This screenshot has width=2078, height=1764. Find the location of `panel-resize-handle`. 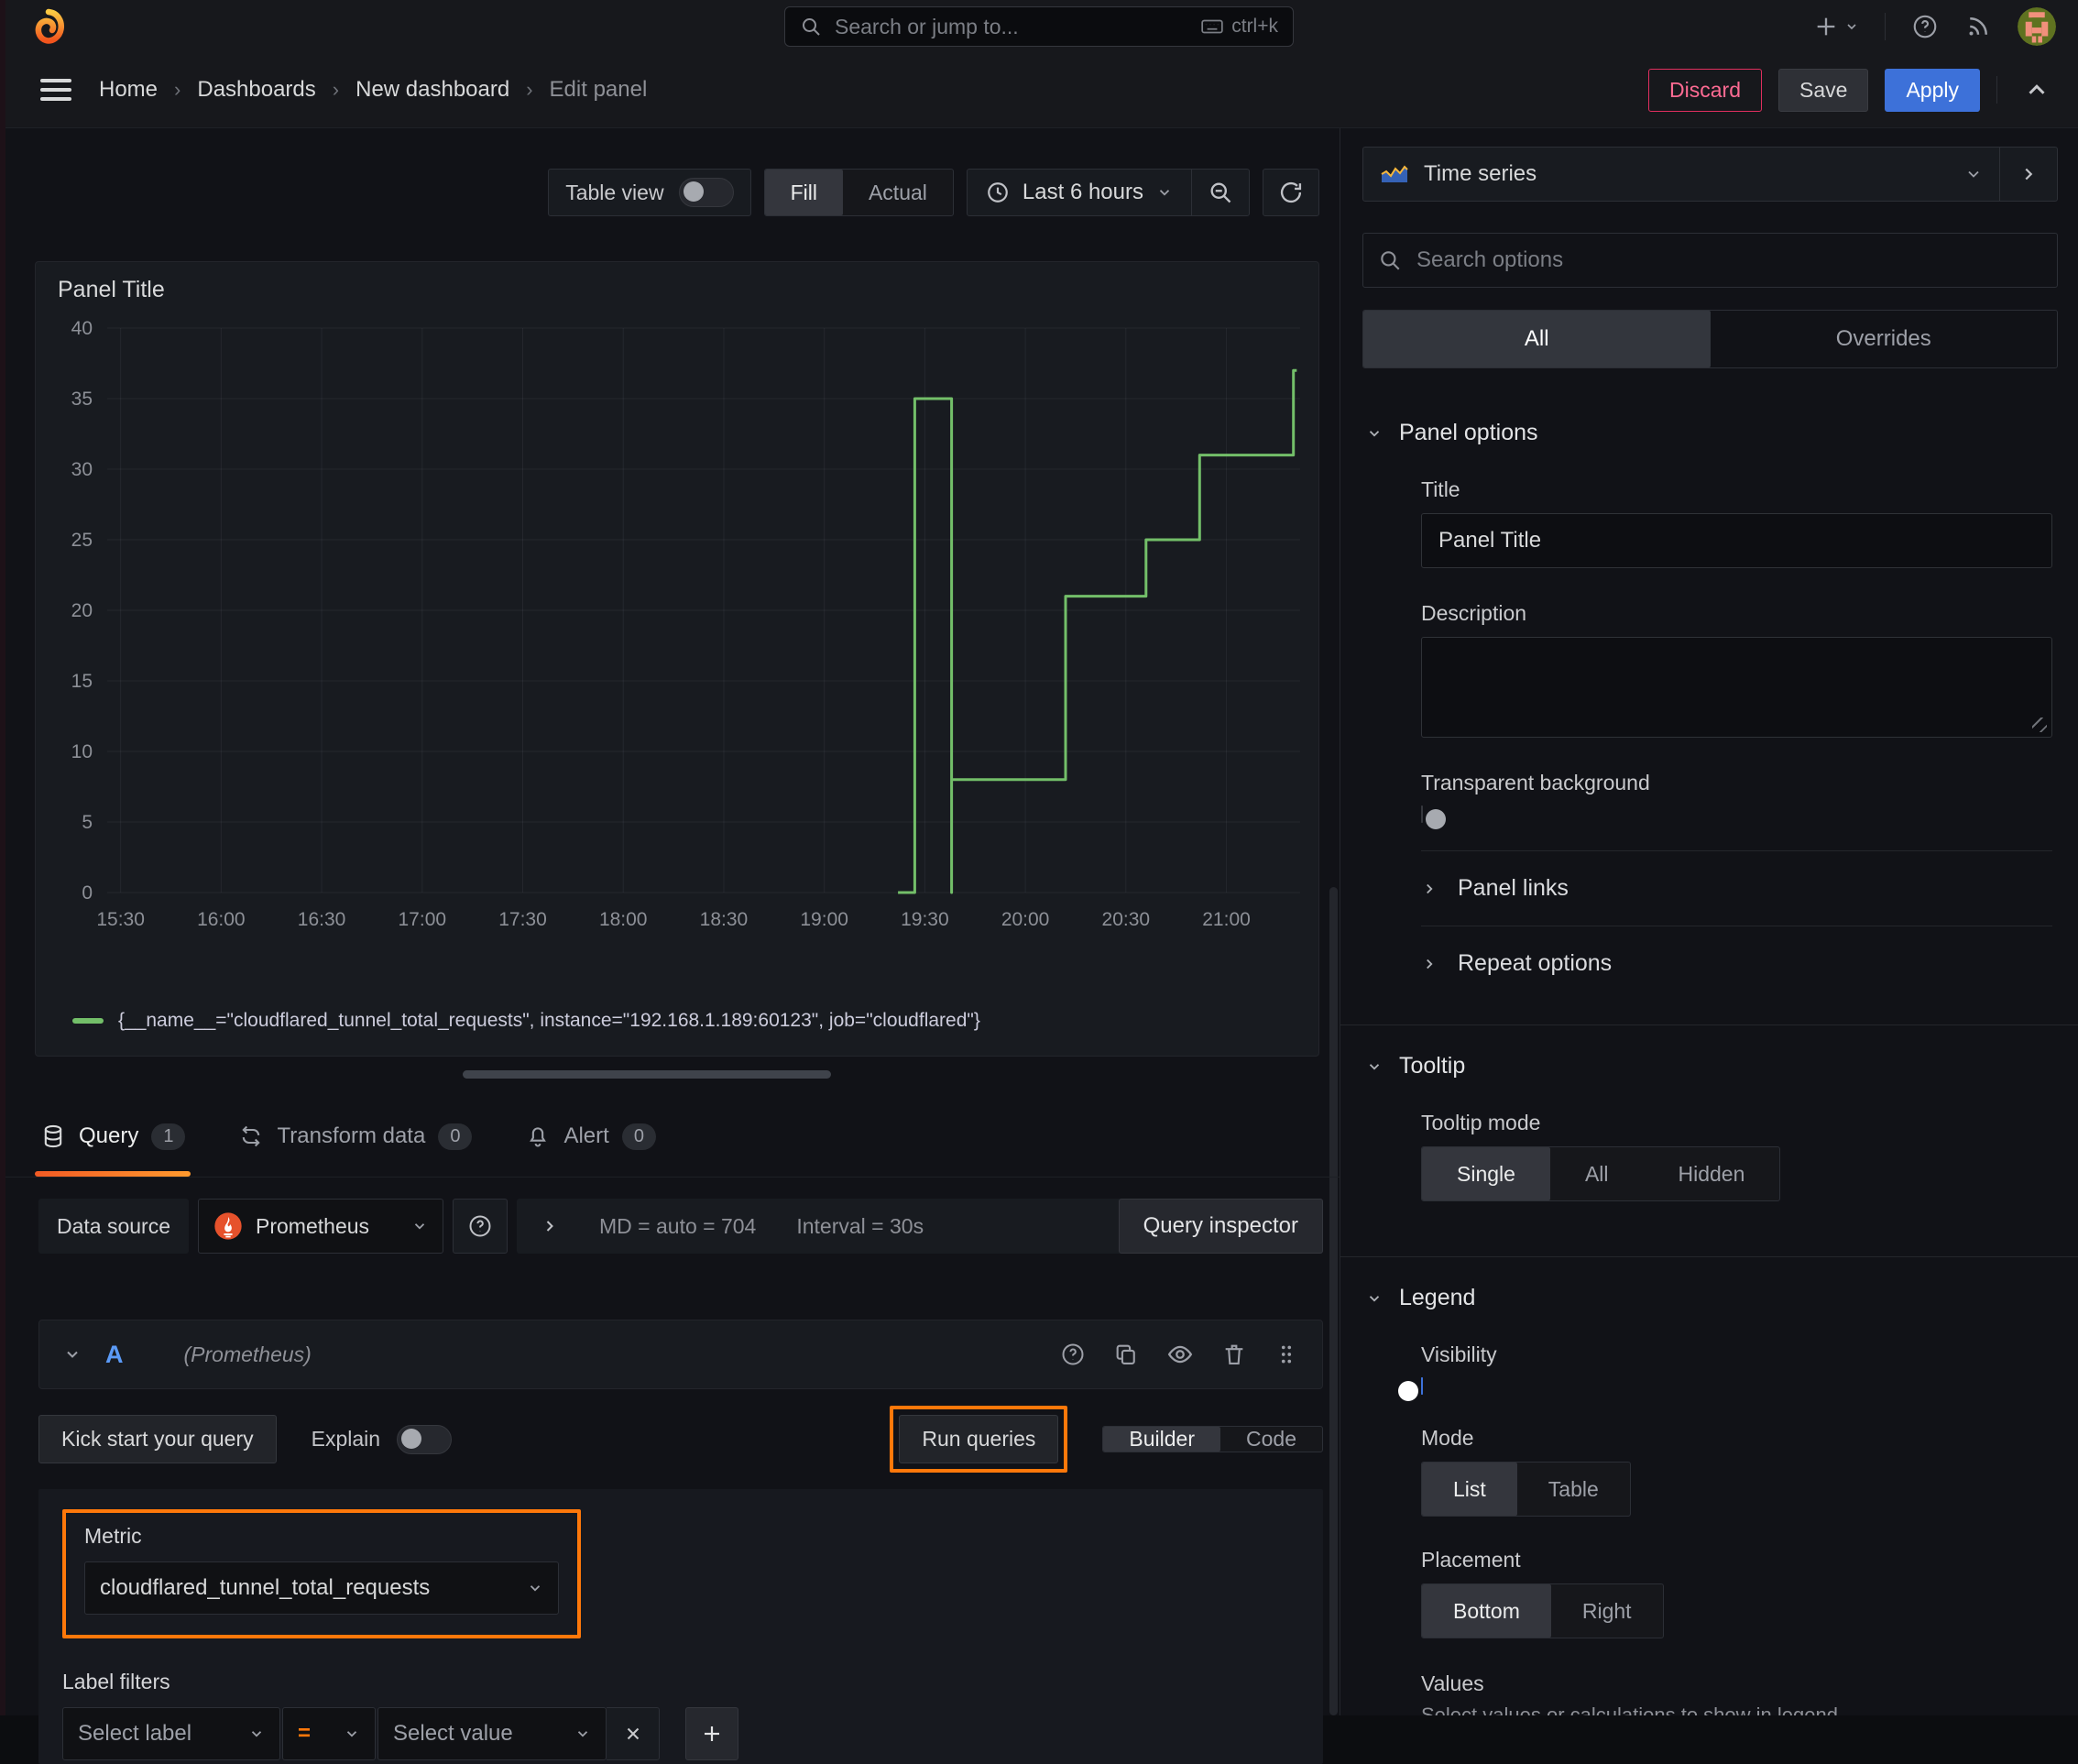

panel-resize-handle is located at coordinates (647, 1074).